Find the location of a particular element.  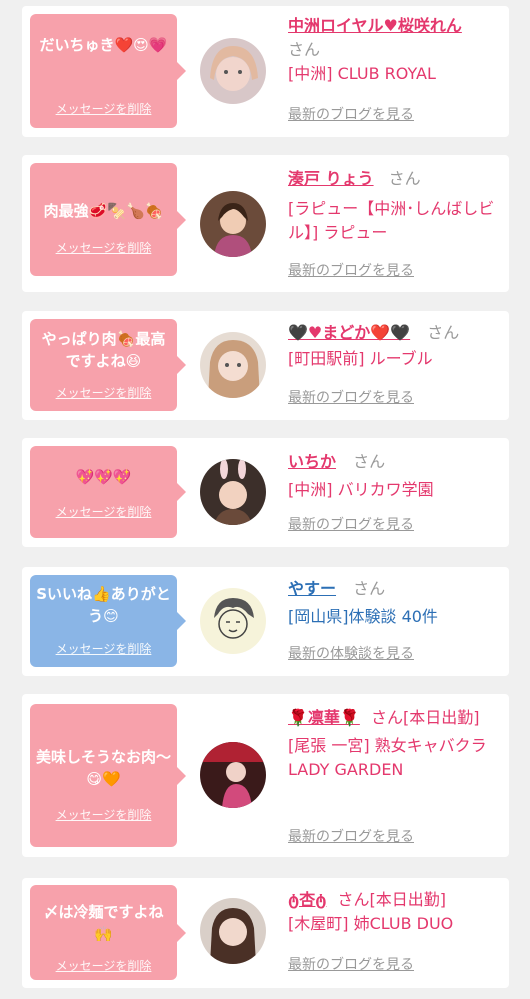

message-text: 💖💖💖 is located at coordinates (103, 477).